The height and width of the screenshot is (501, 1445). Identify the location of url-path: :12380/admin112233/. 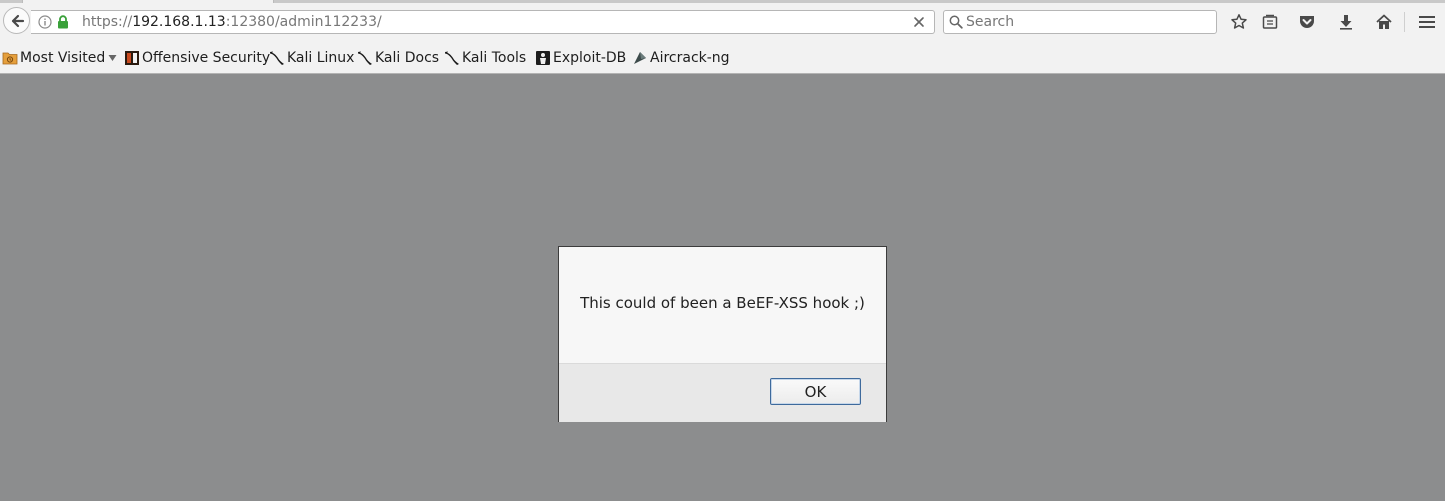
(303, 22).